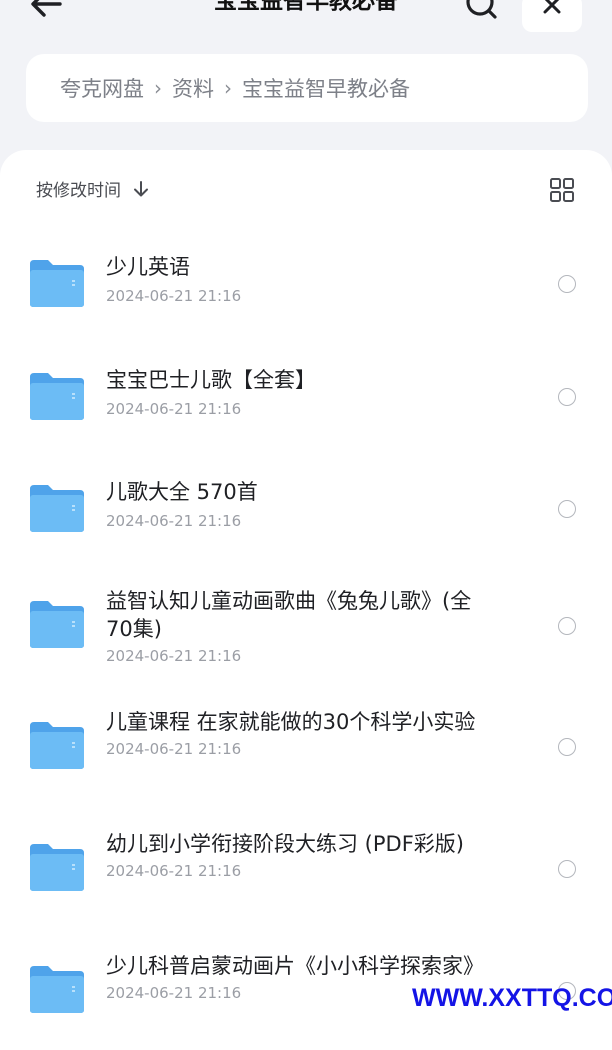 The image size is (612, 1050). What do you see at coordinates (306, 398) in the screenshot?
I see `list-item: 宝宝巴士儿歌【全套】 2024-06-21 21:16` at bounding box center [306, 398].